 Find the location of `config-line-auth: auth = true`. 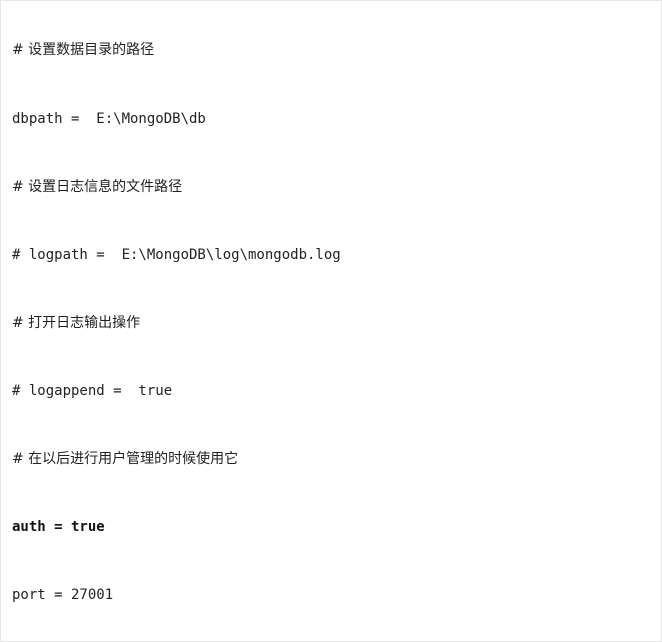

config-line-auth: auth = true is located at coordinates (58, 527).